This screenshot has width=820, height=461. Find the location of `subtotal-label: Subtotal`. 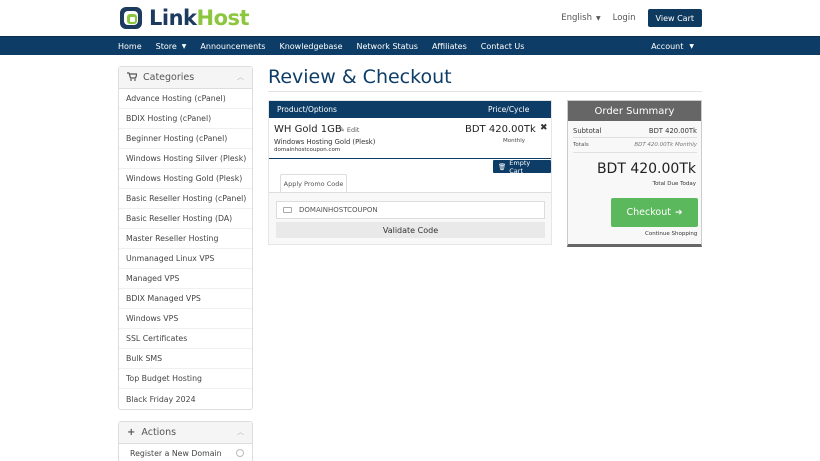

subtotal-label: Subtotal is located at coordinates (587, 131).